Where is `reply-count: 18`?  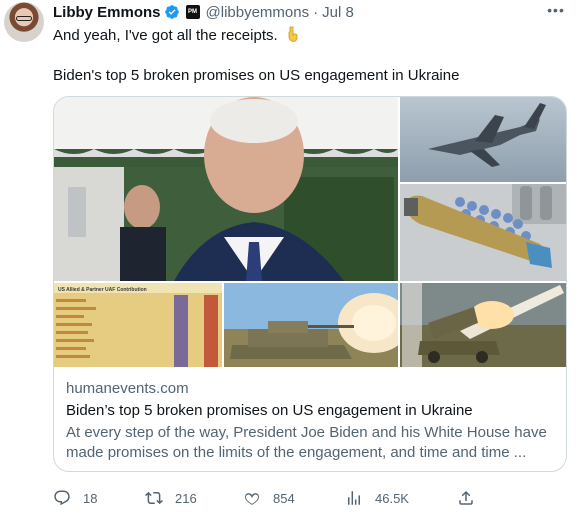
reply-count: 18 is located at coordinates (90, 498).